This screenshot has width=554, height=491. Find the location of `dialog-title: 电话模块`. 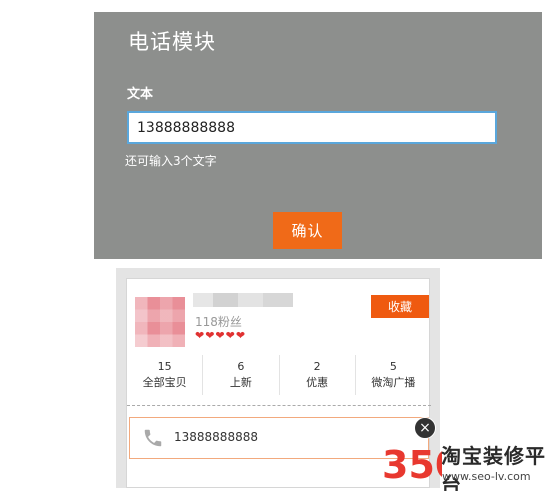

dialog-title: 电话模块 is located at coordinates (172, 42).